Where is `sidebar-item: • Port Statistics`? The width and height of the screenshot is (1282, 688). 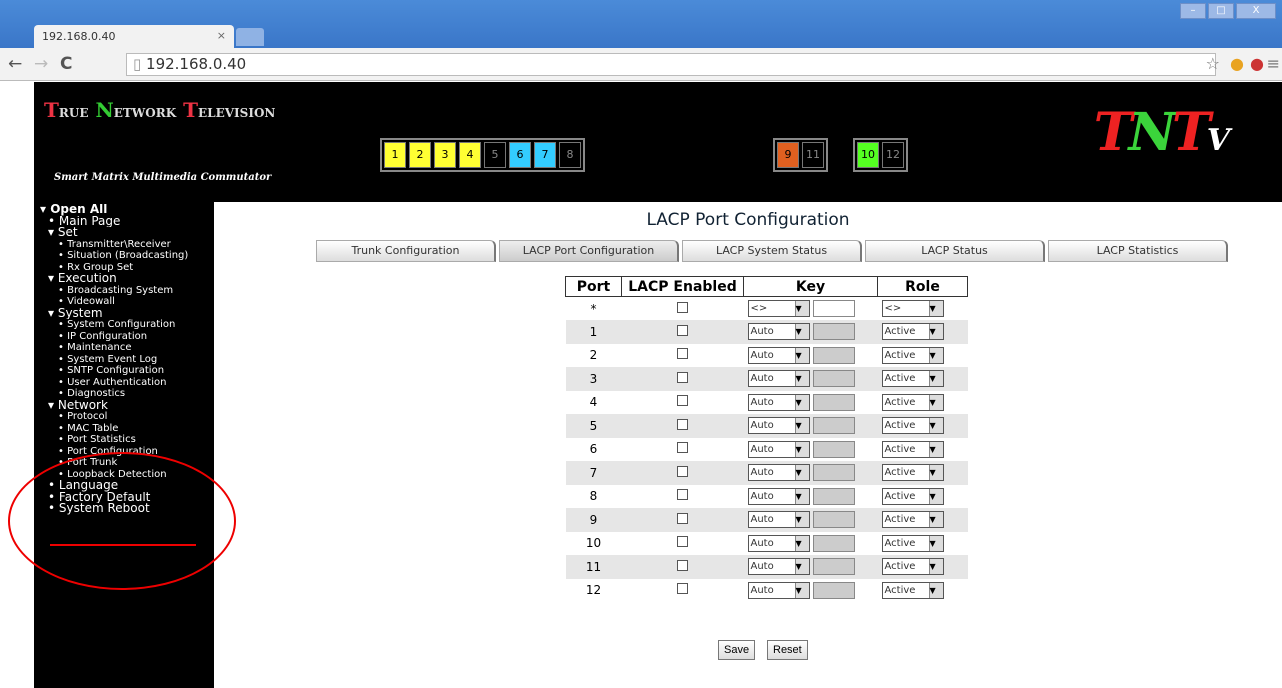
sidebar-item: • Port Statistics is located at coordinates (127, 440).